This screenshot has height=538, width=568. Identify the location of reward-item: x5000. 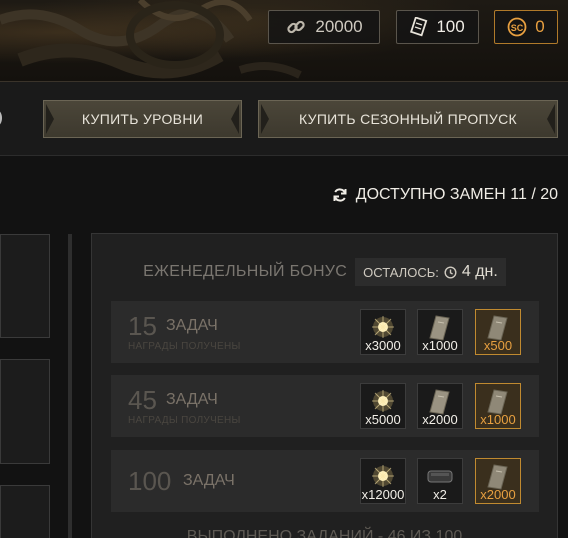
(383, 406).